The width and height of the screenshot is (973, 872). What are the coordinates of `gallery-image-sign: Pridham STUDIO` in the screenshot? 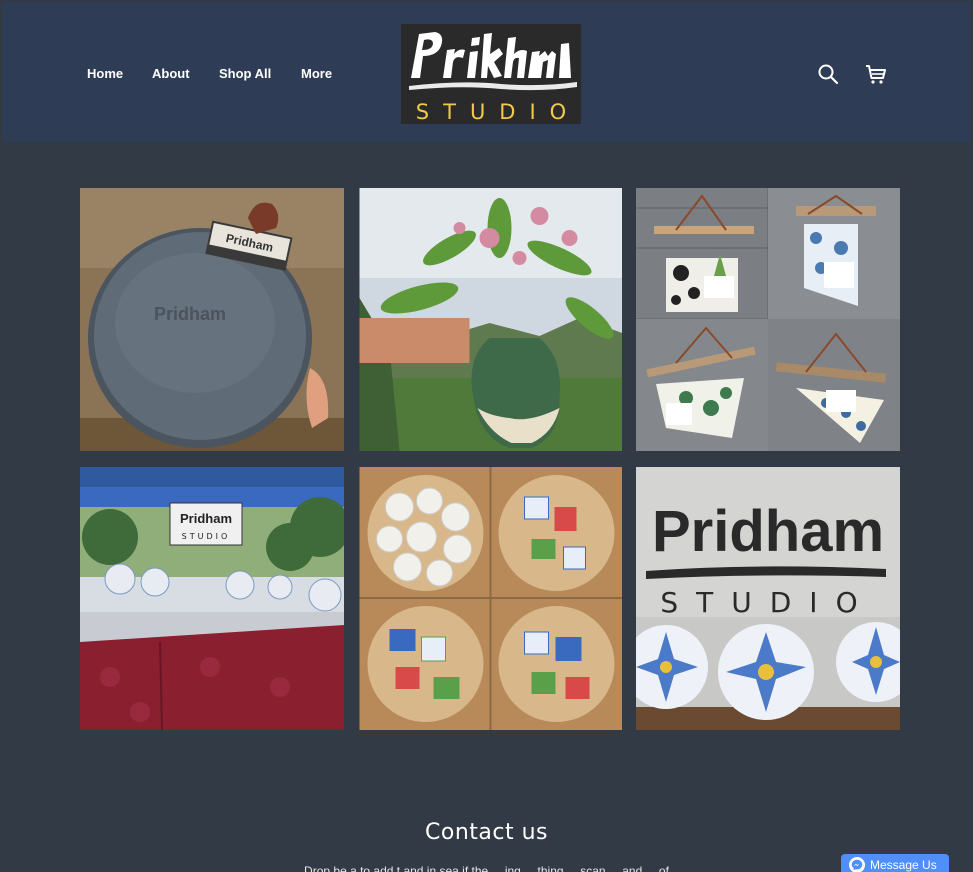 It's located at (768, 598).